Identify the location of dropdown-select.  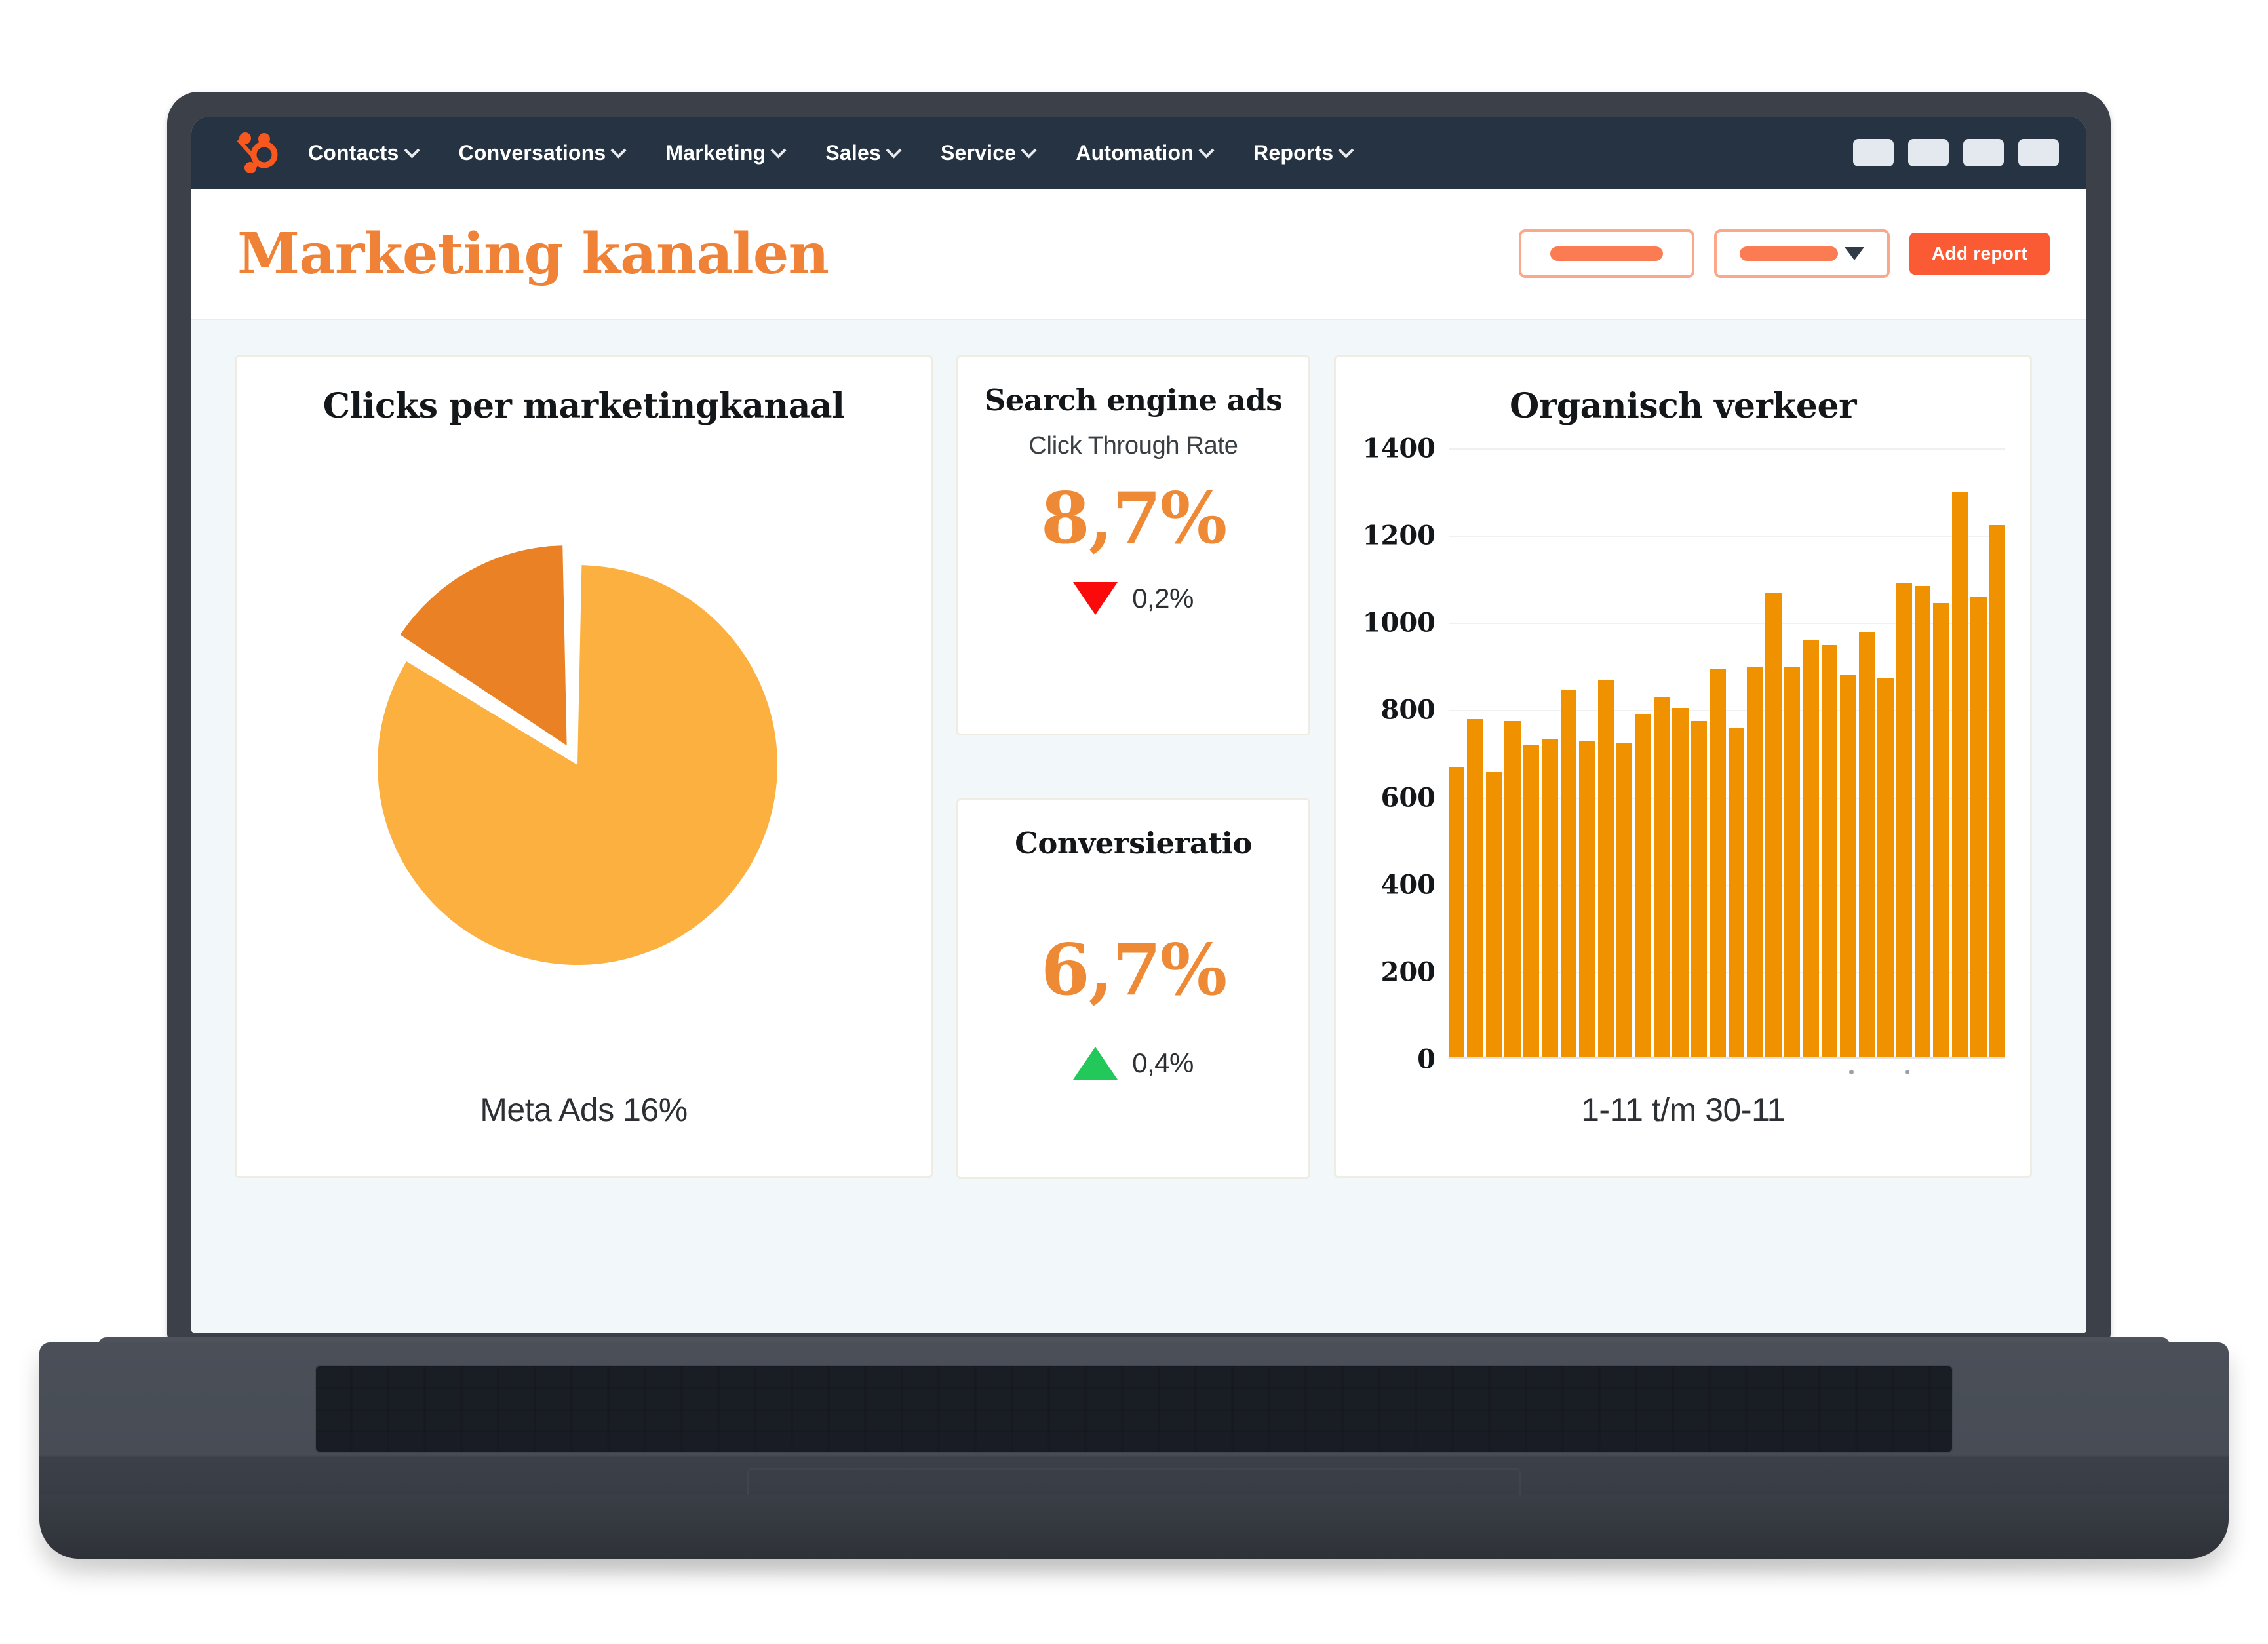
(1801, 253).